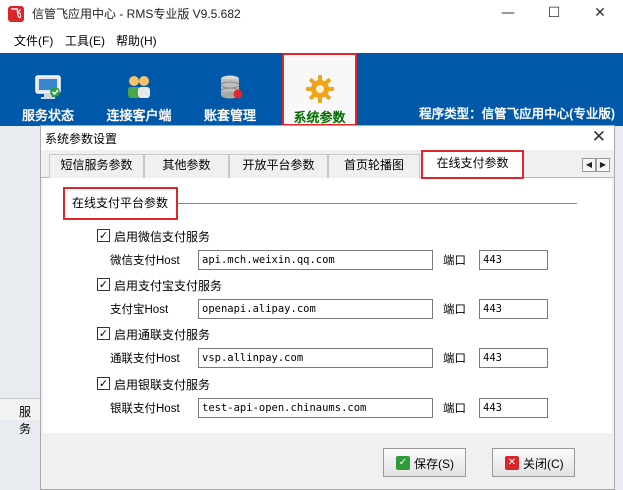  Describe the element at coordinates (315, 260) in the screenshot. I see `wechat-host-input: api.mch.weixin.qq.com` at that location.